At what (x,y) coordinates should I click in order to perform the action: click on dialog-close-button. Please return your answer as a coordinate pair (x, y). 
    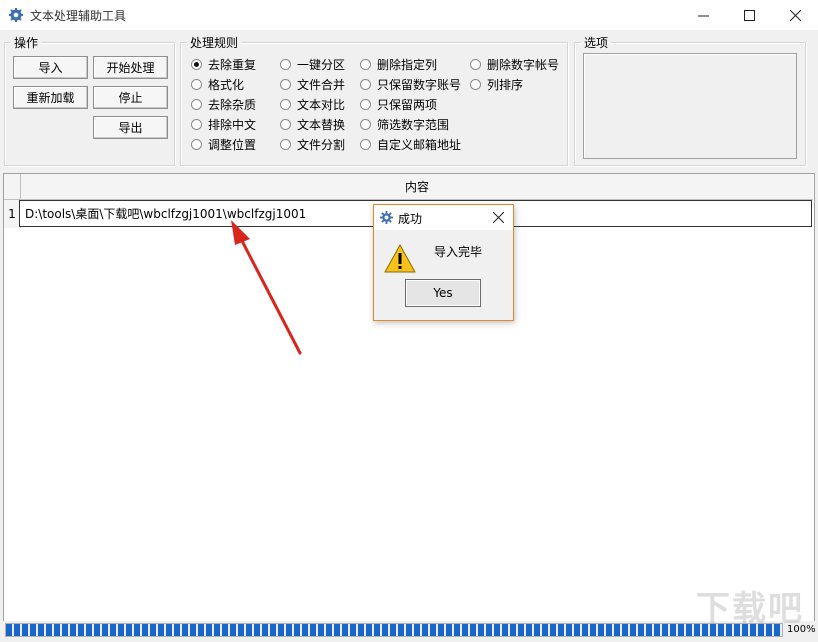
    Looking at the image, I should click on (498, 217).